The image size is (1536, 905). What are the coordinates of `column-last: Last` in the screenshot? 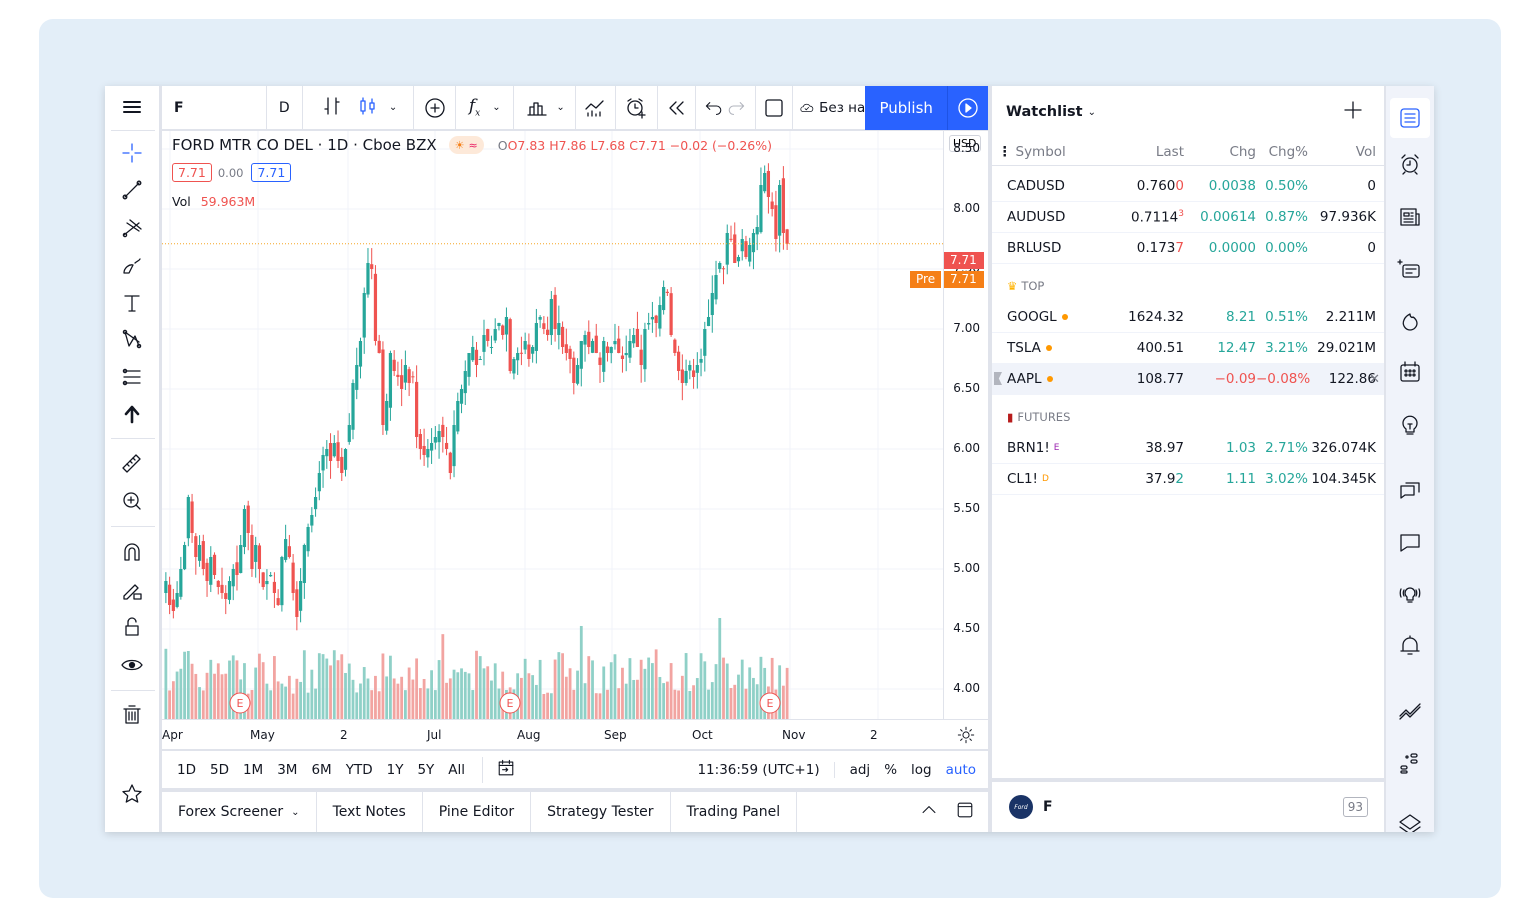 It's located at (1138, 152).